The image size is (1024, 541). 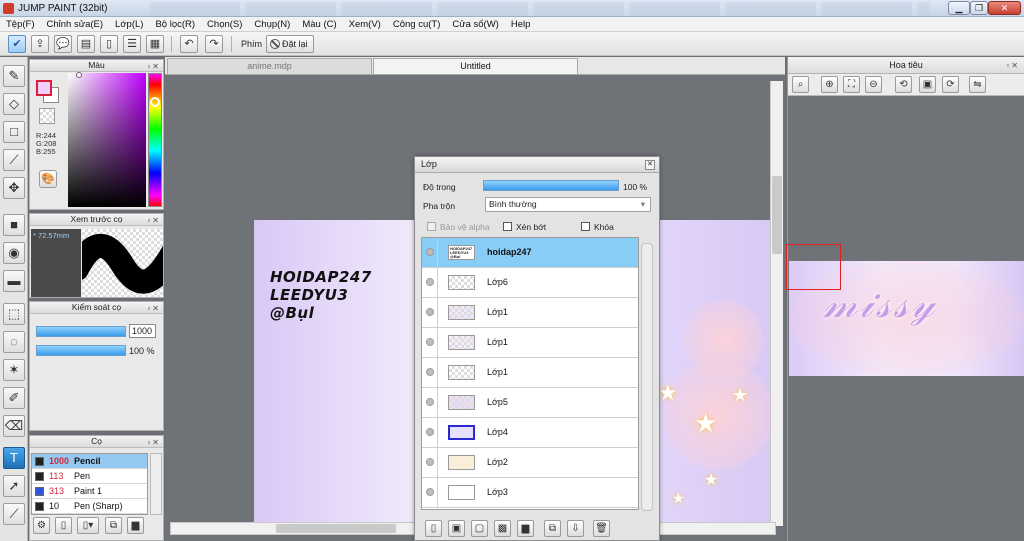 I want to click on actual-size-icon: ▣, so click(x=927, y=84).